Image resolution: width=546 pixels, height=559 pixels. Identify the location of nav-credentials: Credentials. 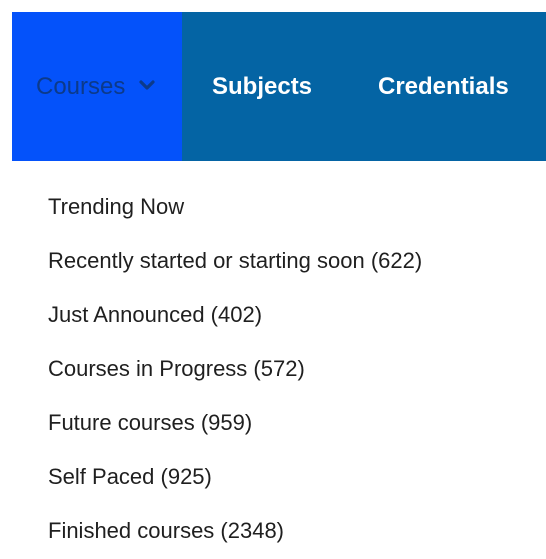
(430, 86).